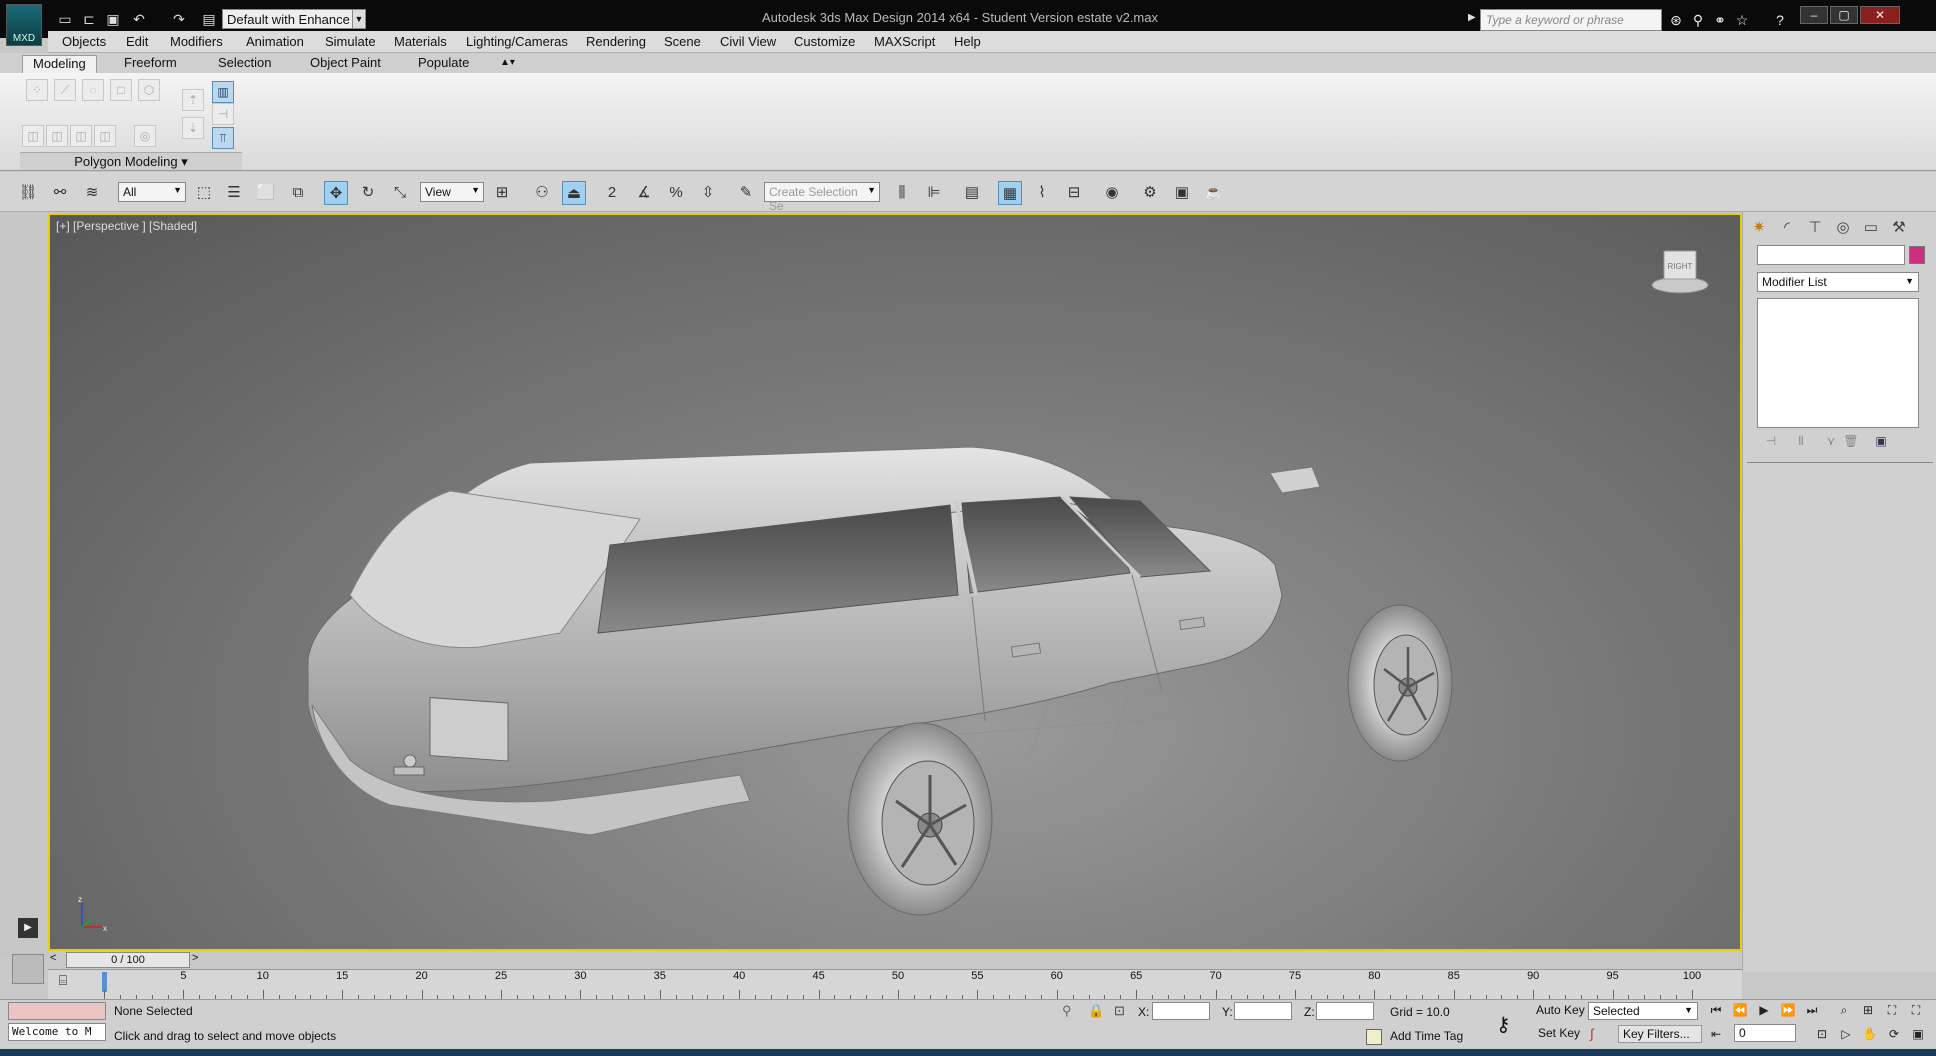 This screenshot has height=1056, width=1936. I want to click on key-mode-toggle-icon: ⇤, so click(1716, 1036).